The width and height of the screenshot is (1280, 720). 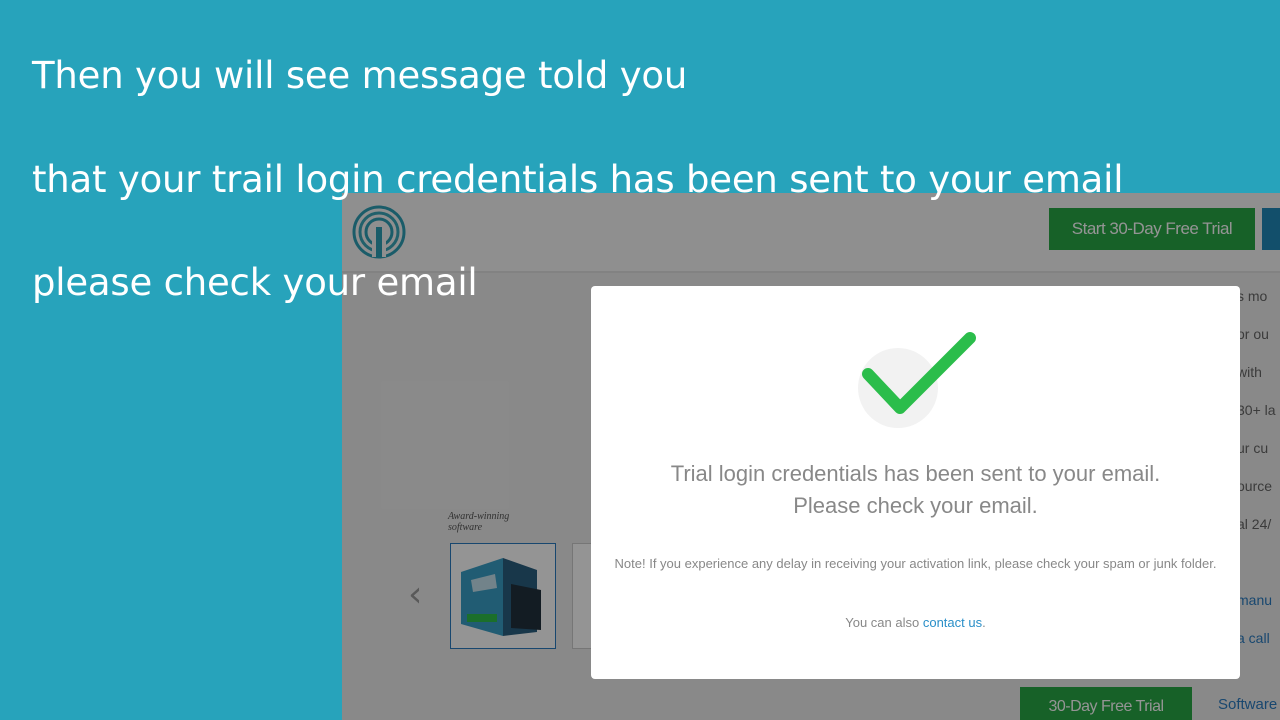 What do you see at coordinates (984, 622) in the screenshot?
I see `contact-suffix: .` at bounding box center [984, 622].